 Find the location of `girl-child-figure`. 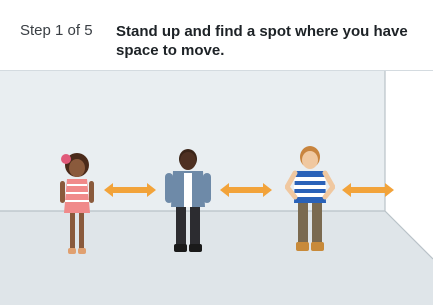

girl-child-figure is located at coordinates (77, 203).